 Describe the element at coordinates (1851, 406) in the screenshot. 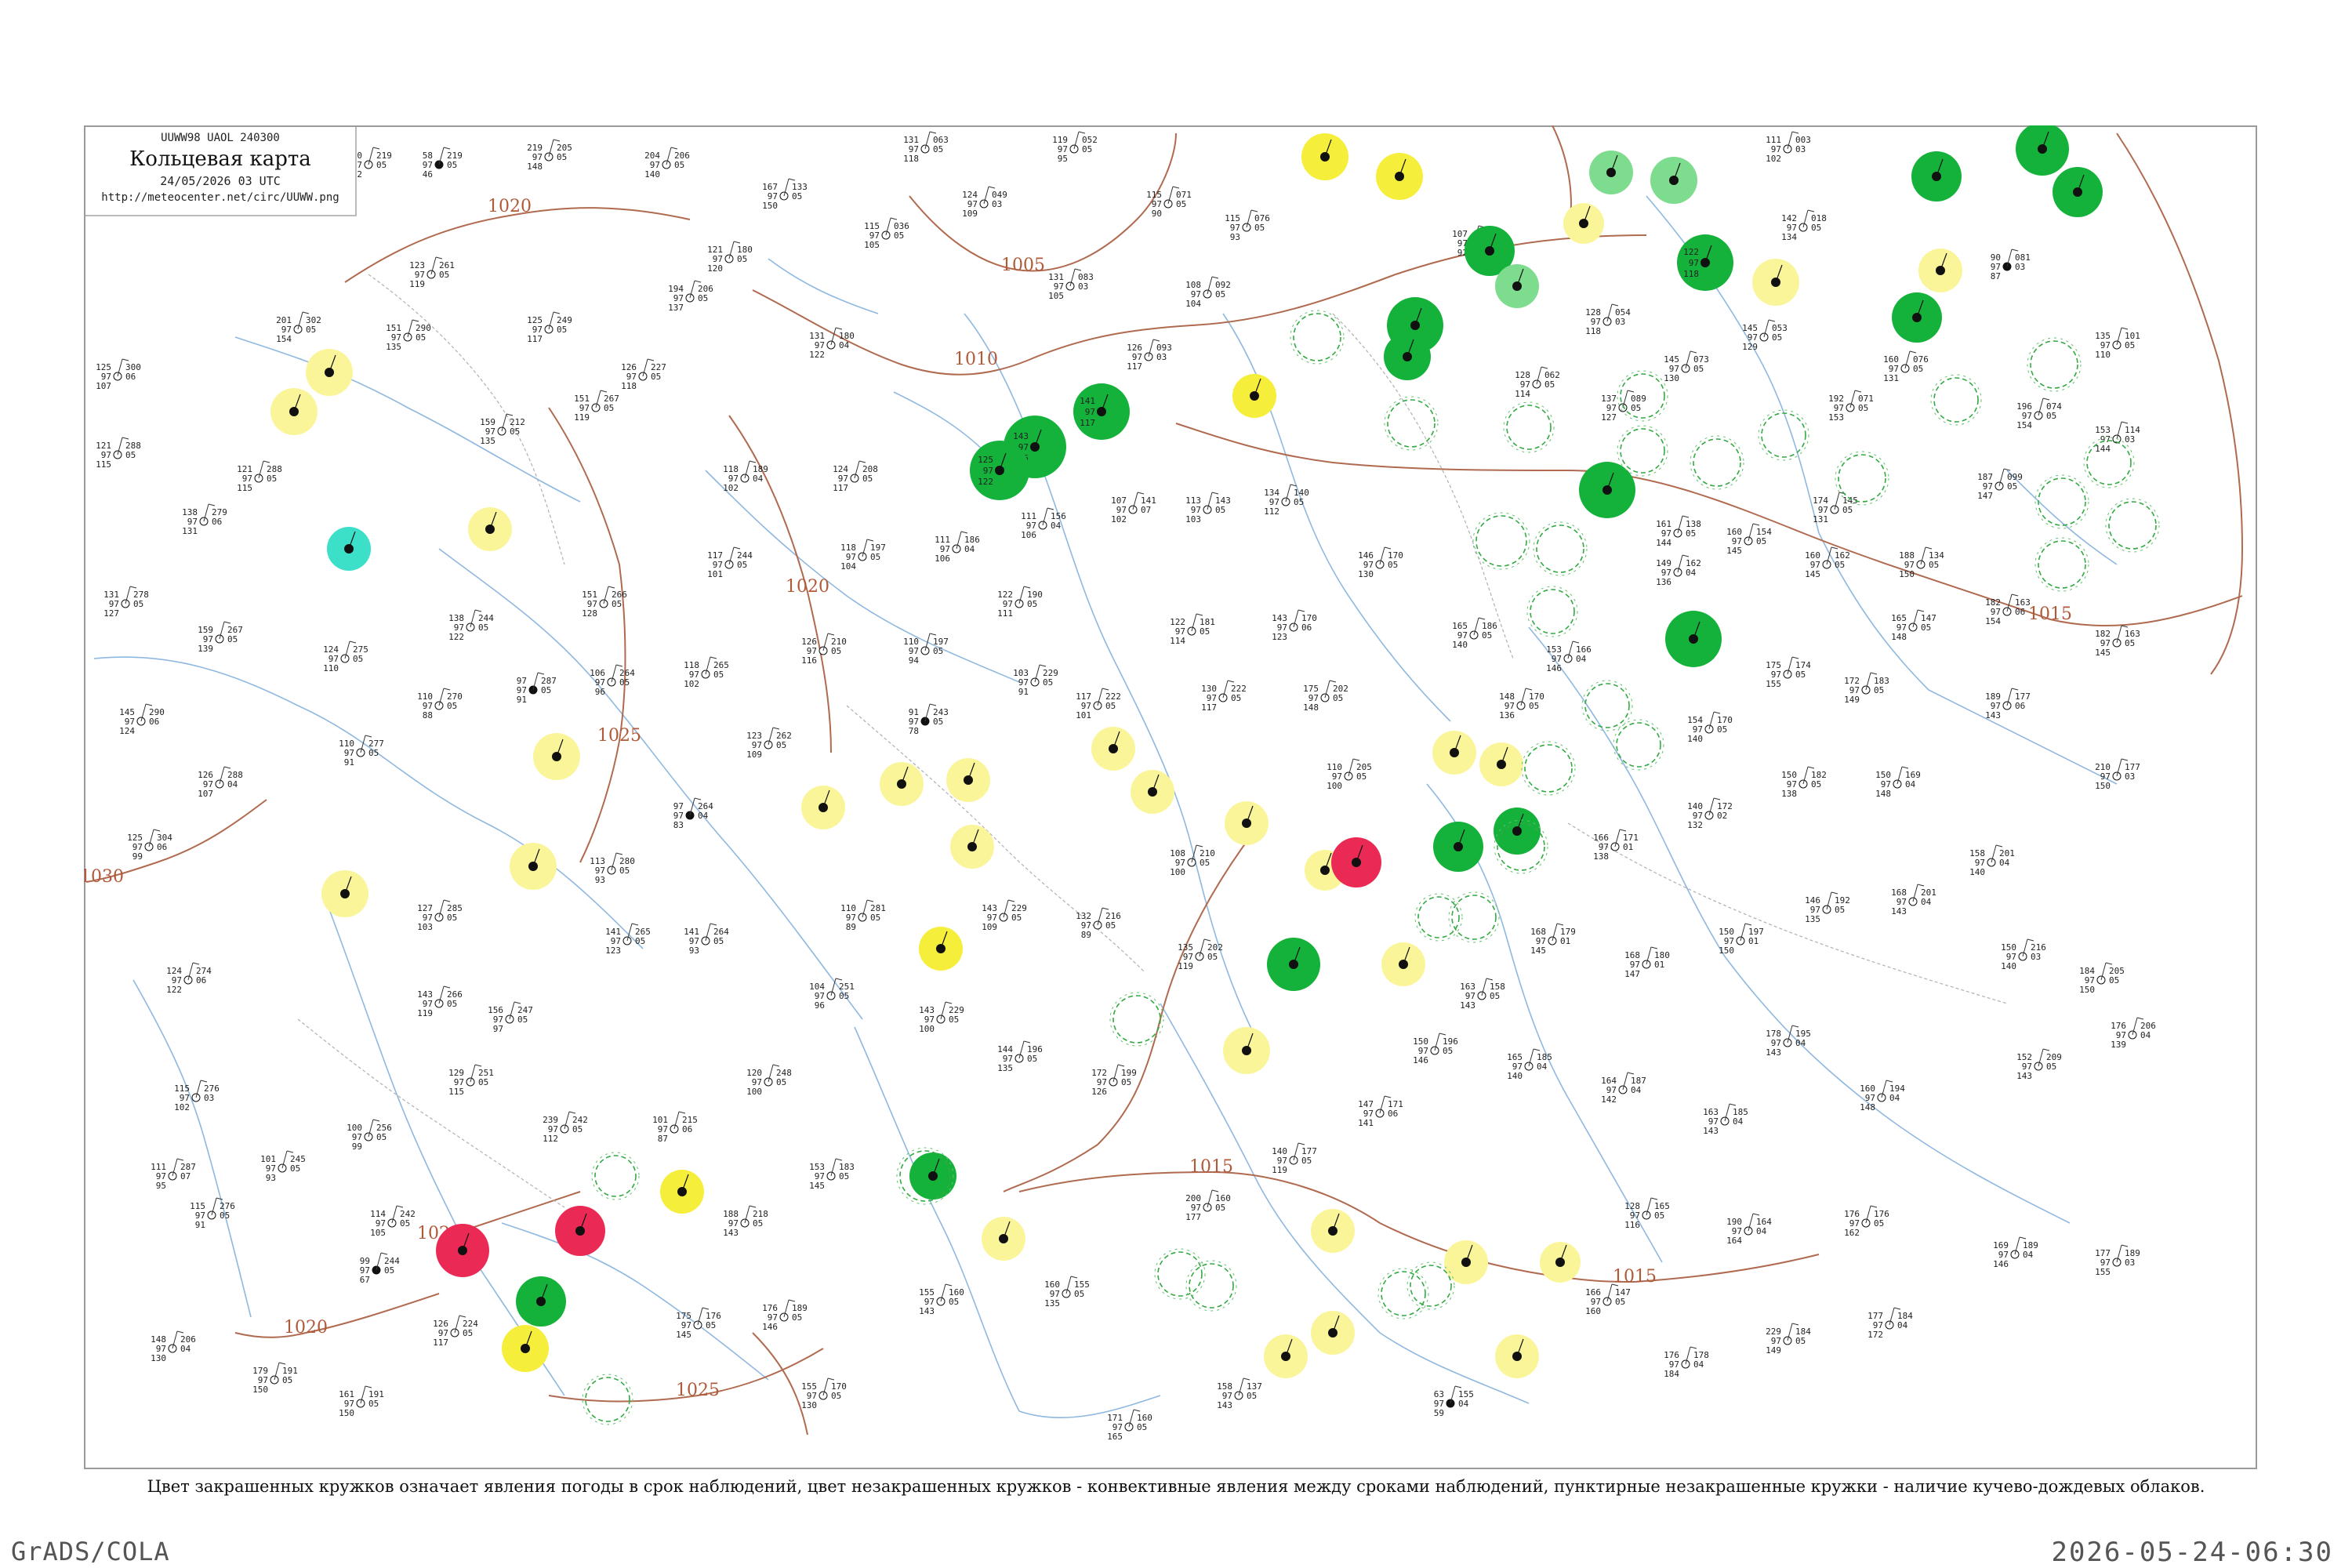

I see `station-plot: 1929715307105` at that location.